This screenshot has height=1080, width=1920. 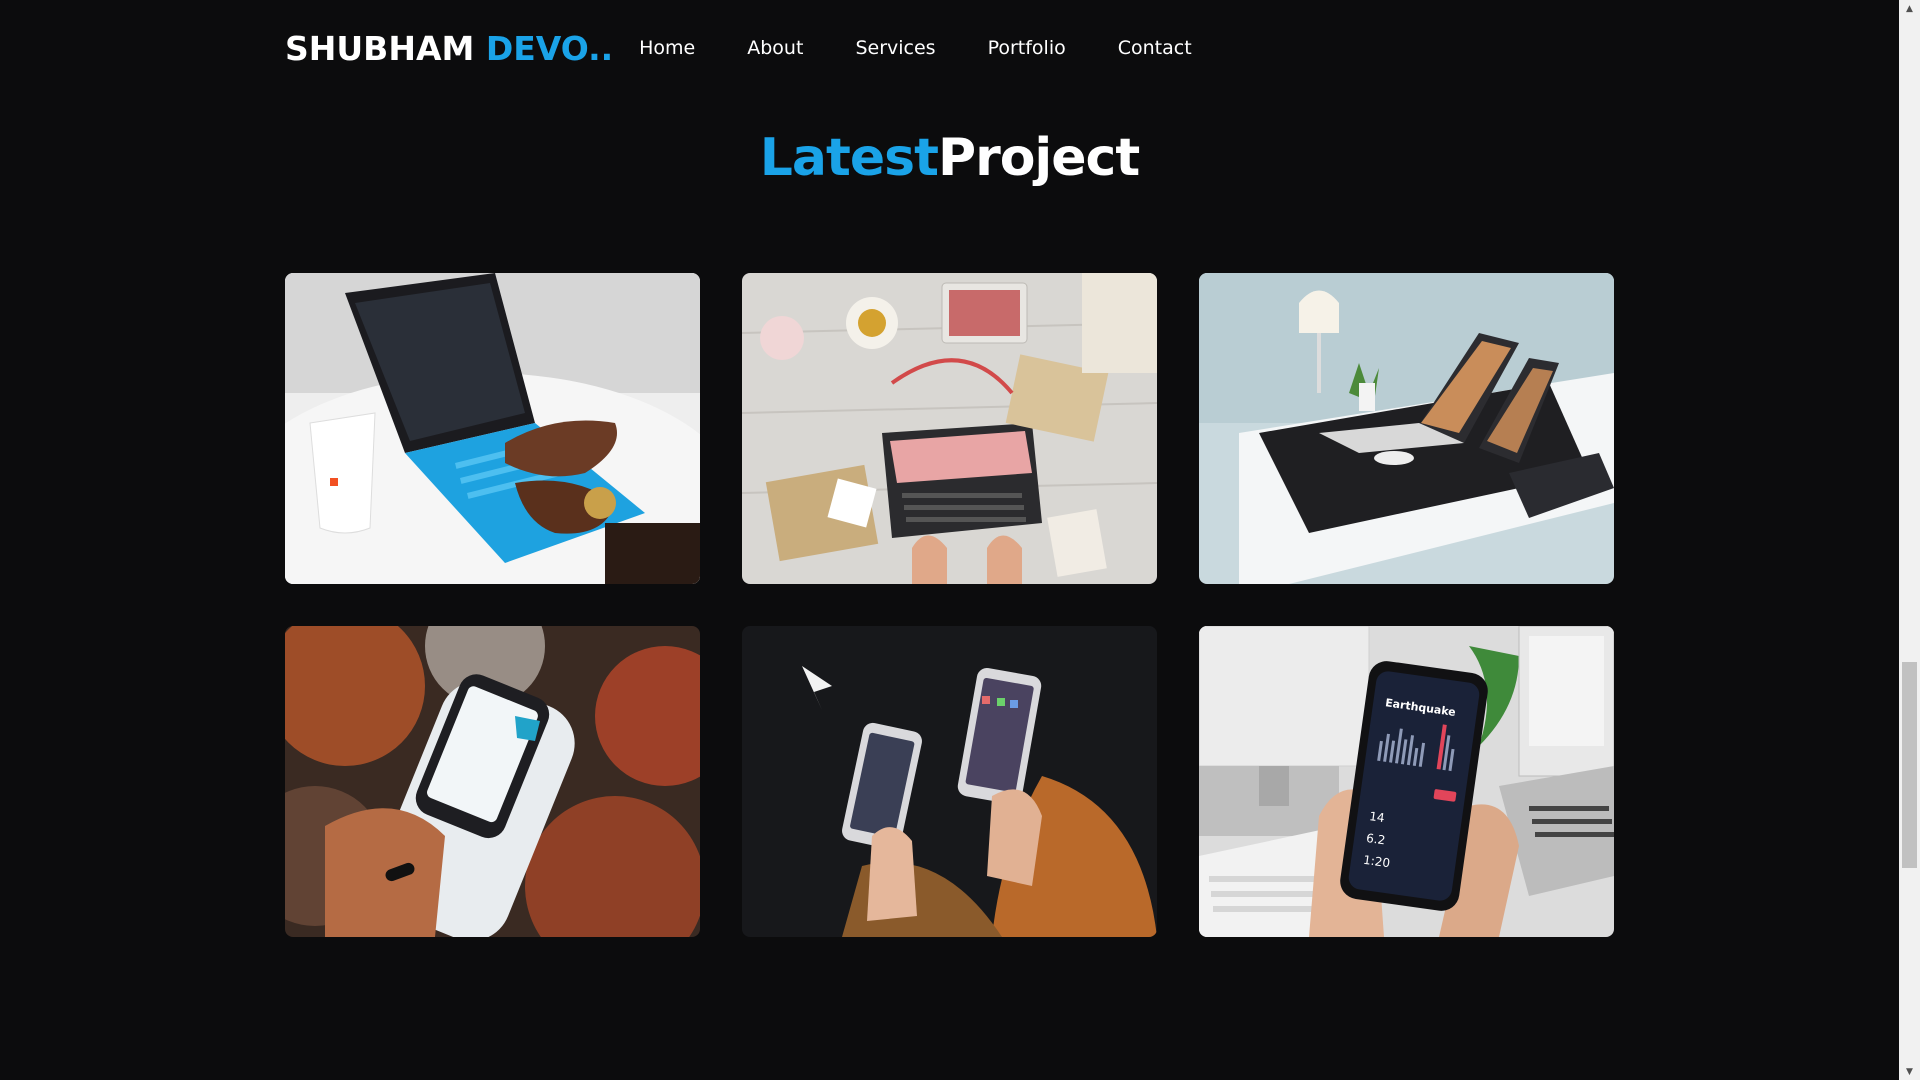 I want to click on section-title: LatestProject, so click(x=949, y=158).